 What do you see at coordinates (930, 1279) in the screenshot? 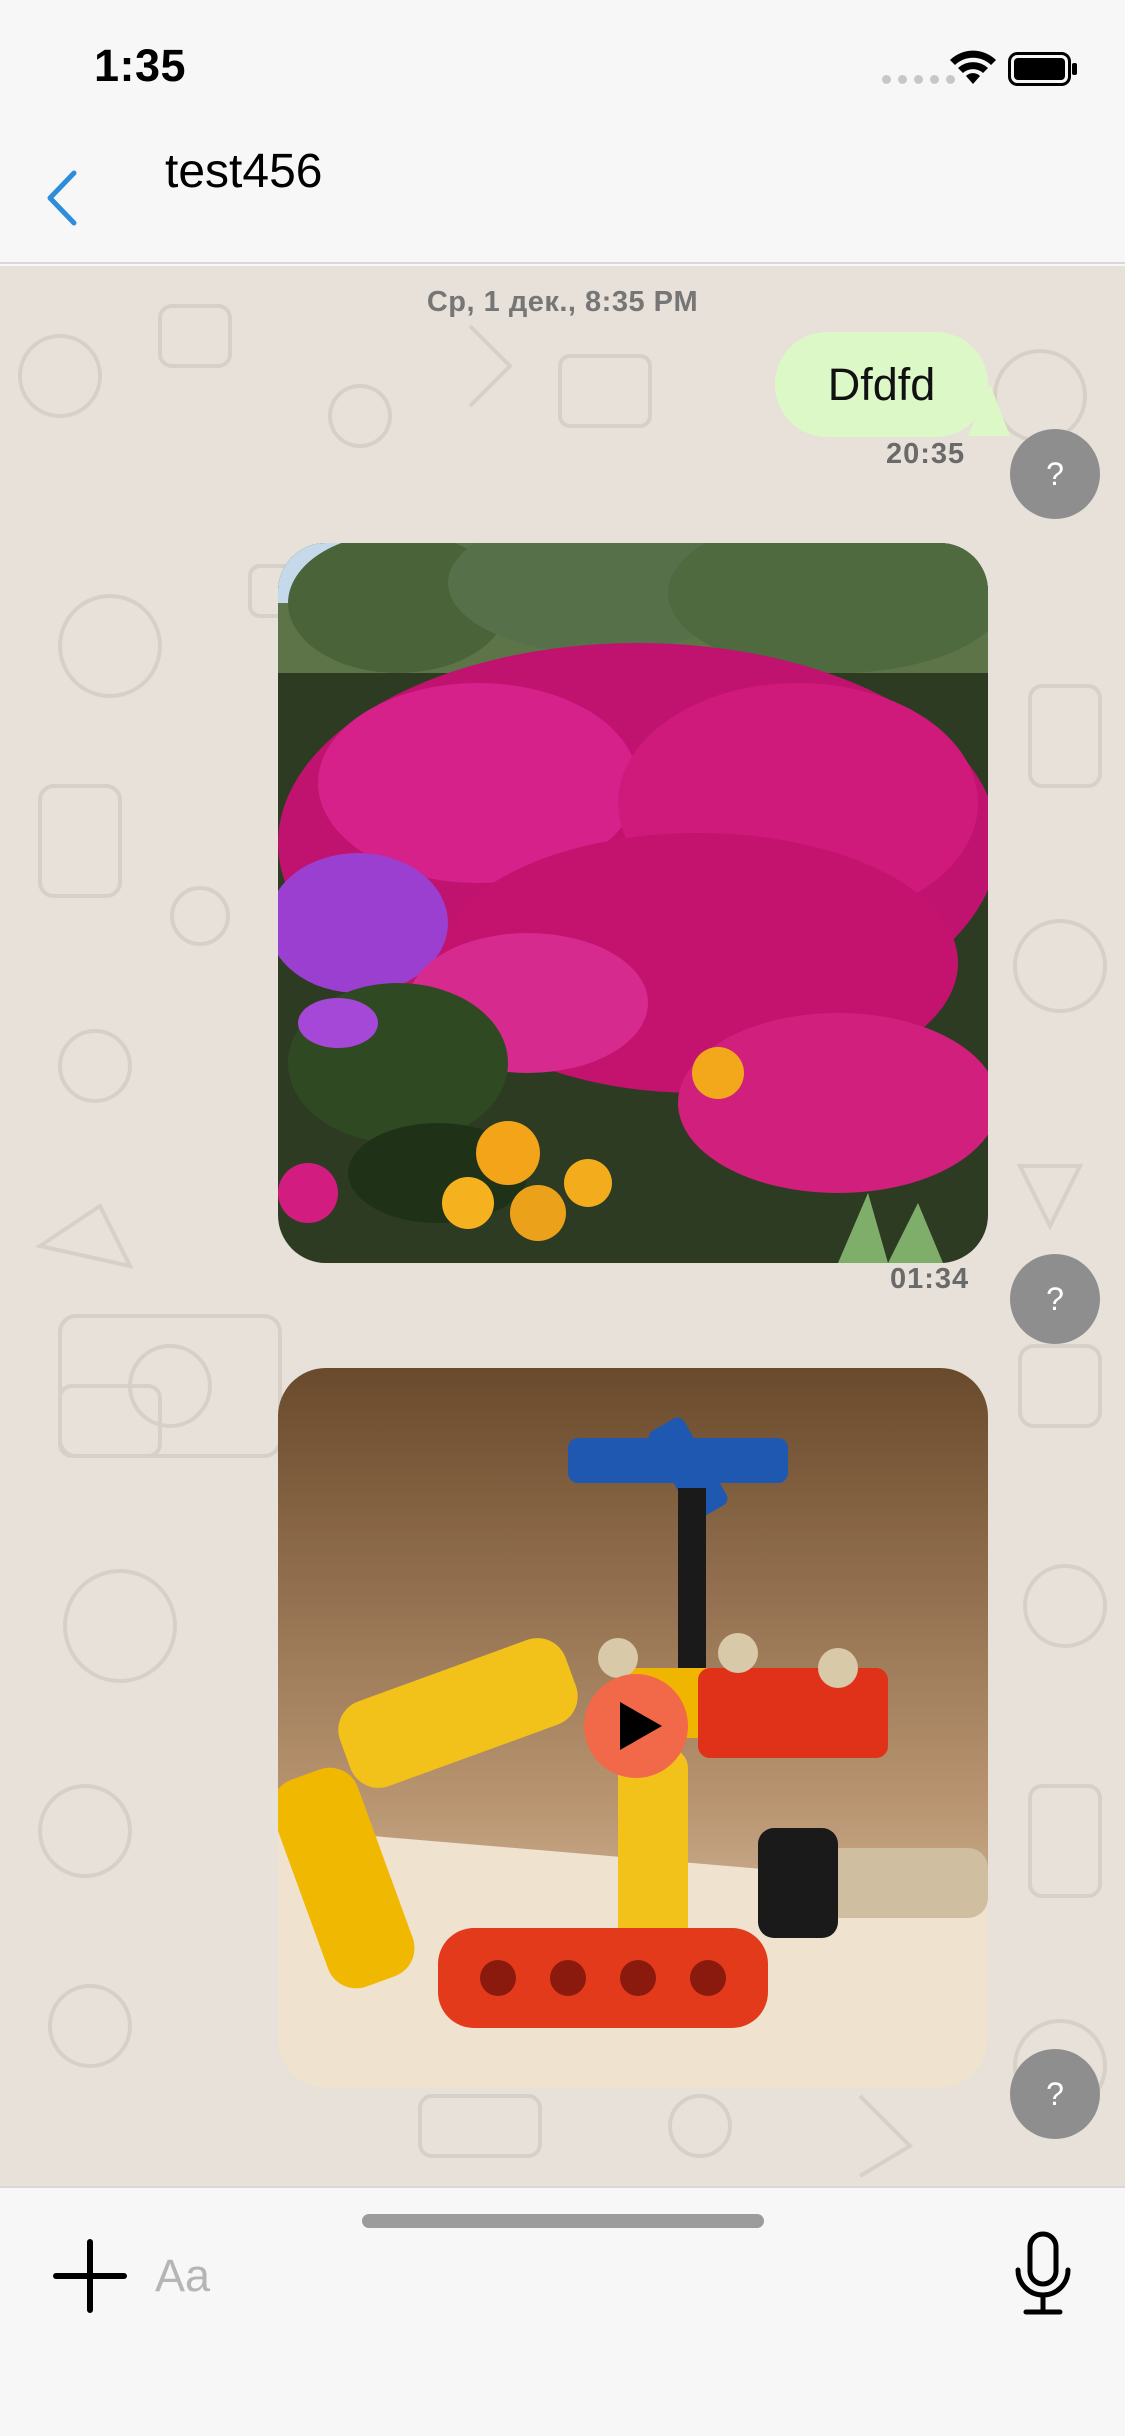
I see `message-time: 01:34` at bounding box center [930, 1279].